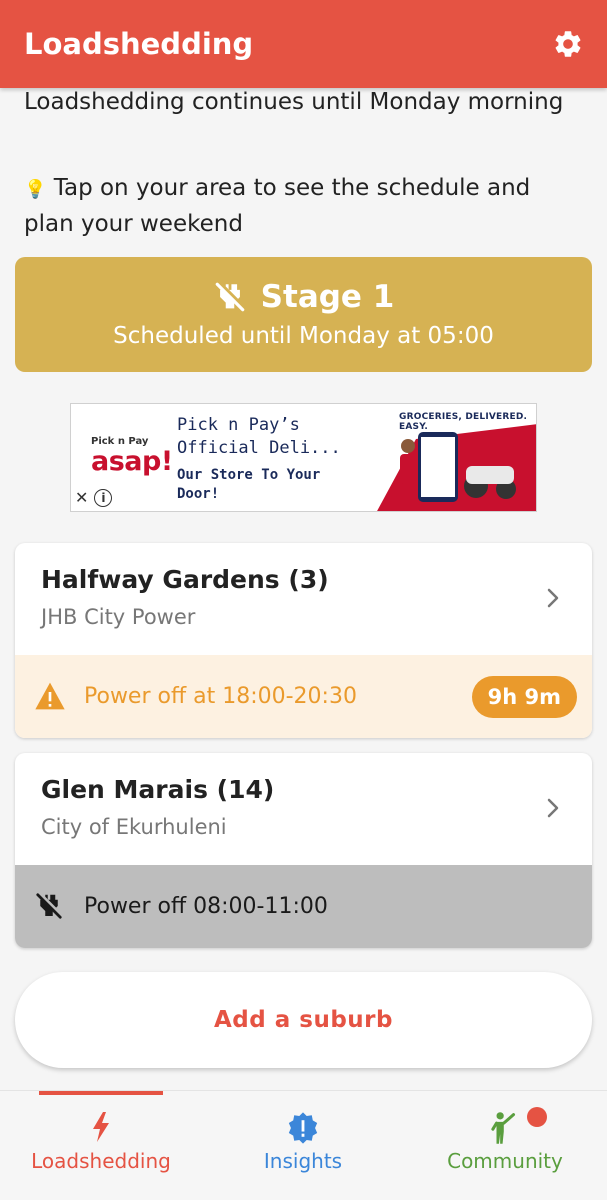  What do you see at coordinates (537, 1117) in the screenshot?
I see `notification-dot` at bounding box center [537, 1117].